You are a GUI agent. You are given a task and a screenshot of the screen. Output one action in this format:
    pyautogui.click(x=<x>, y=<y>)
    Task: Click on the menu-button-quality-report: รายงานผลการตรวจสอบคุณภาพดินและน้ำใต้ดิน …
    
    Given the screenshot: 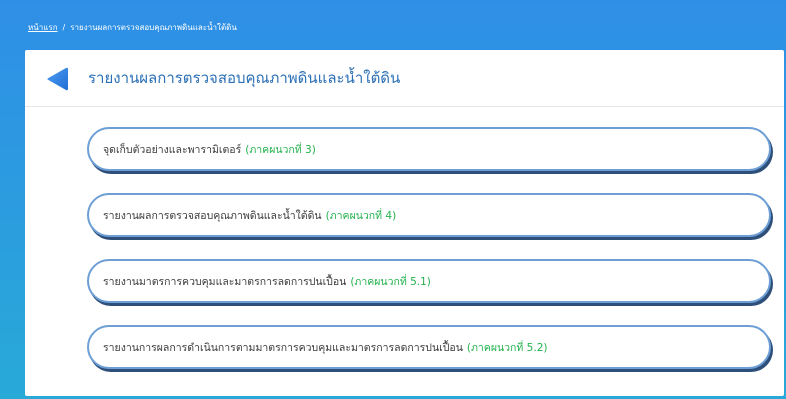 What is the action you would take?
    pyautogui.click(x=429, y=215)
    